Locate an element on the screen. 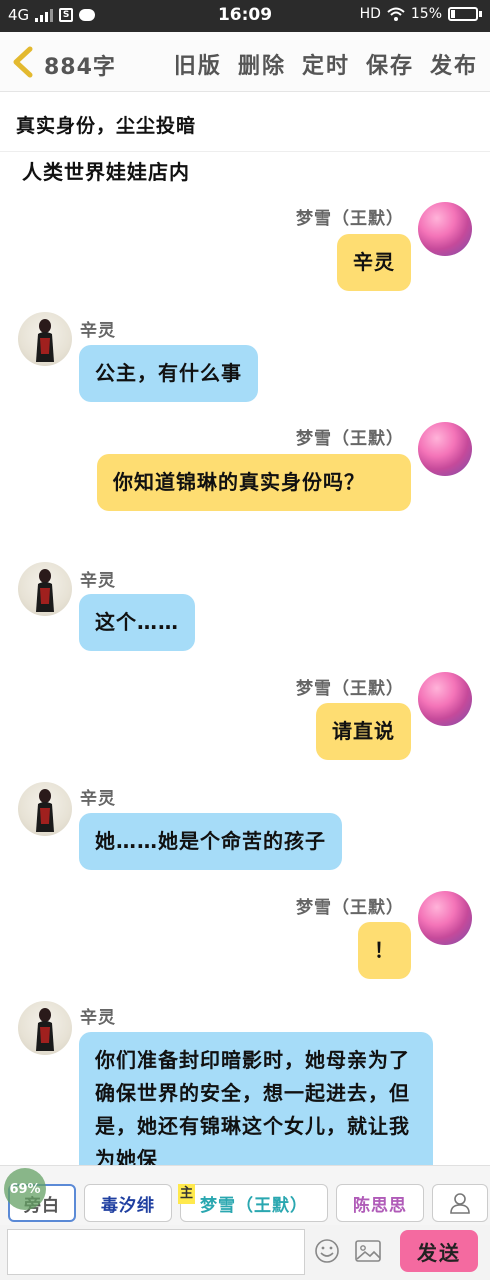  role-chensisi: 陈思思 is located at coordinates (380, 1203).